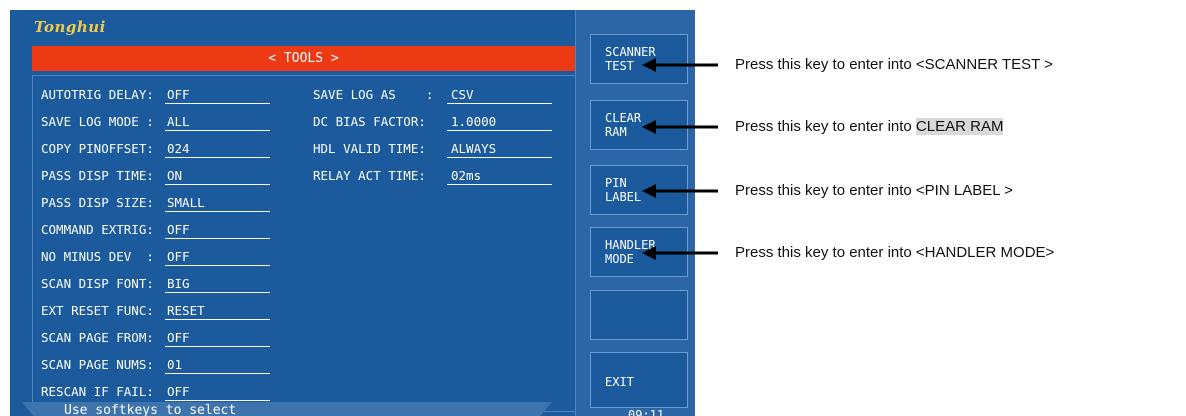 Image resolution: width=1186 pixels, height=416 pixels. Describe the element at coordinates (646, 412) in the screenshot. I see `clock: 09:11` at that location.